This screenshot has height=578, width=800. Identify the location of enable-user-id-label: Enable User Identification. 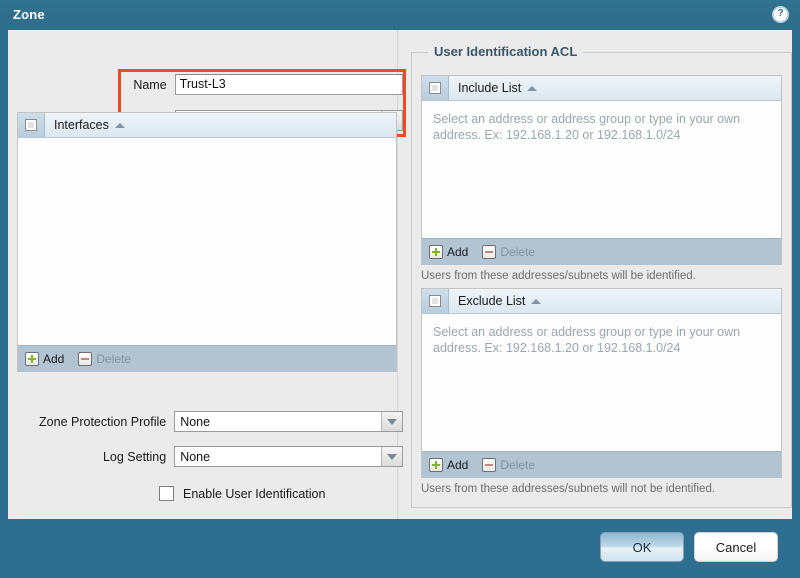
(254, 493).